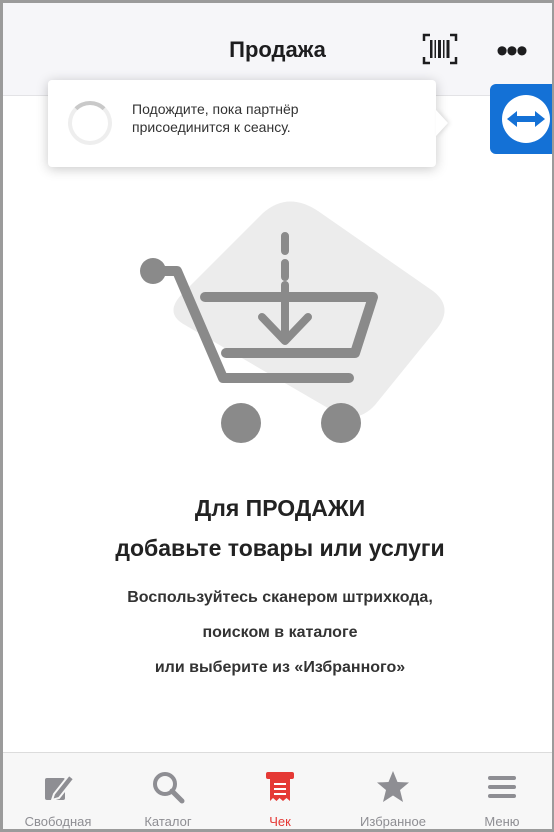  What do you see at coordinates (58, 821) in the screenshot?
I see `tab-label: Свободная` at bounding box center [58, 821].